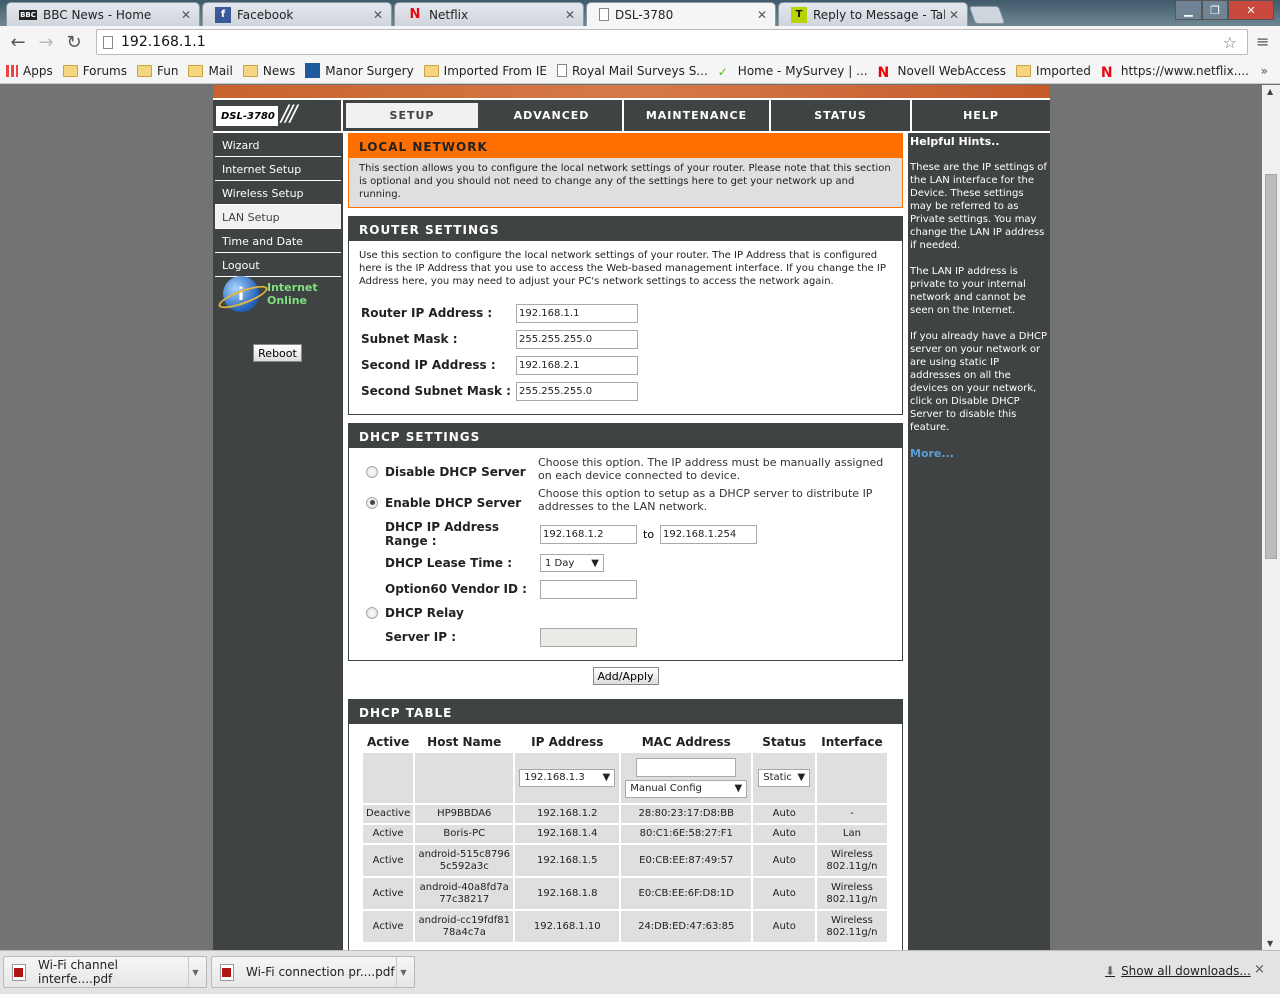 This screenshot has width=1280, height=994. Describe the element at coordinates (1251, 10) in the screenshot. I see `close-window-button: ✕` at that location.